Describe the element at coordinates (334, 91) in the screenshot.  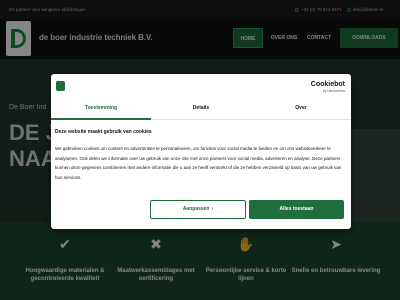
I see `cookiebot-sublabel: by Usercentrics` at that location.